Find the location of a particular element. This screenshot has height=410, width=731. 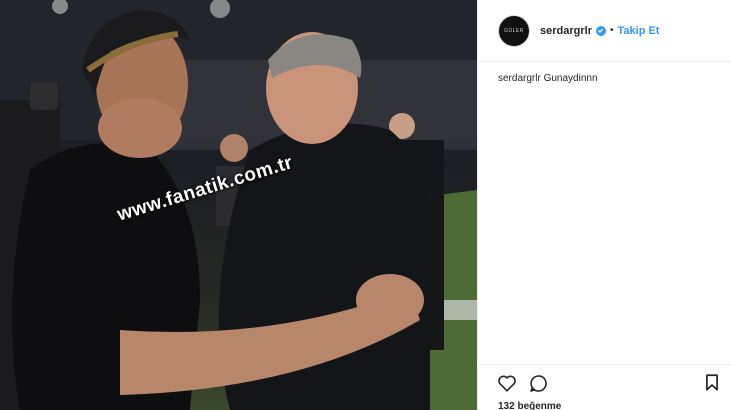

avatar-text: GÜLER is located at coordinates (514, 30).